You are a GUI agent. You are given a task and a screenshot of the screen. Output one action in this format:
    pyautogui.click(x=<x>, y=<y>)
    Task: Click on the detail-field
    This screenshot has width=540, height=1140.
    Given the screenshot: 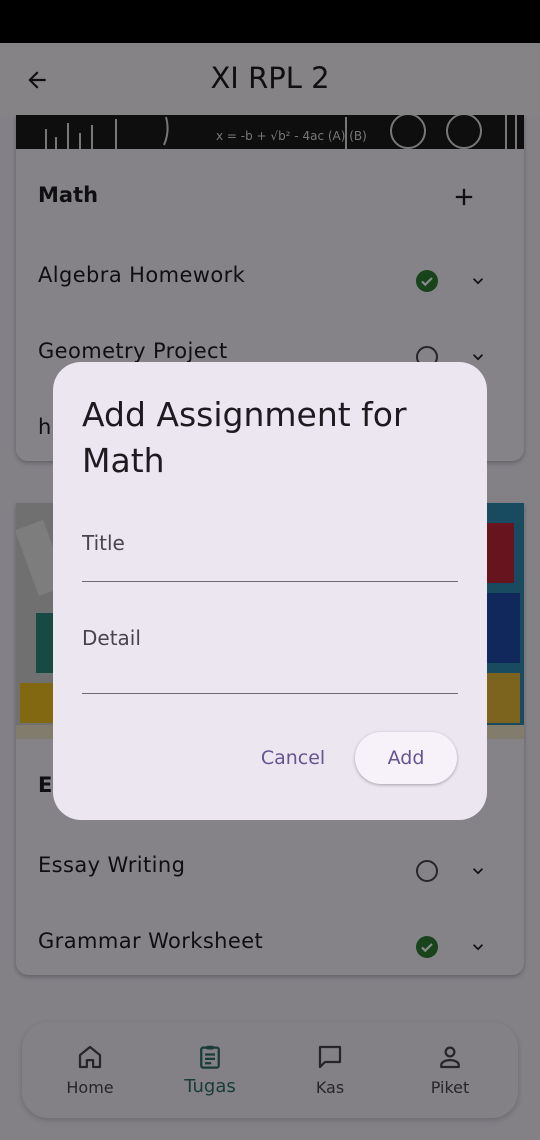 What is the action you would take?
    pyautogui.click(x=270, y=656)
    